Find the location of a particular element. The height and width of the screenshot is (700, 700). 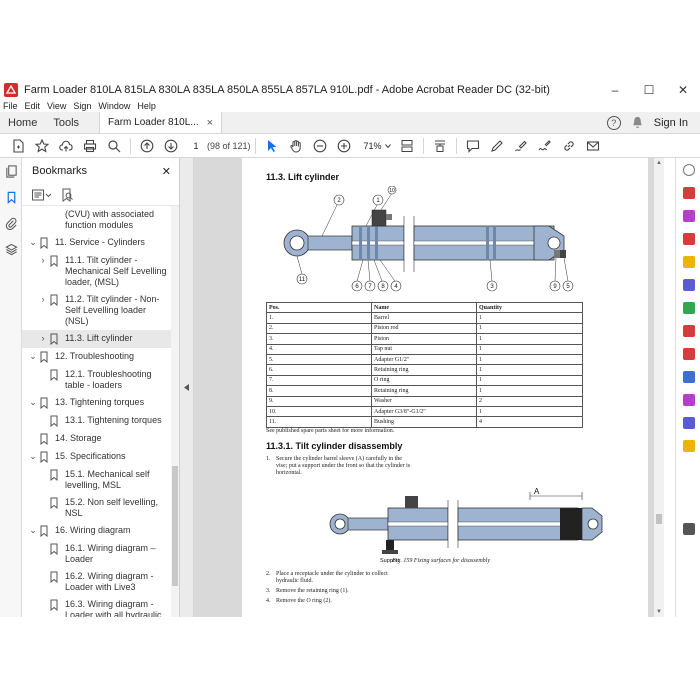

bookmark-item: ⌄ 12. Troubleshooting is located at coordinates (97, 357).